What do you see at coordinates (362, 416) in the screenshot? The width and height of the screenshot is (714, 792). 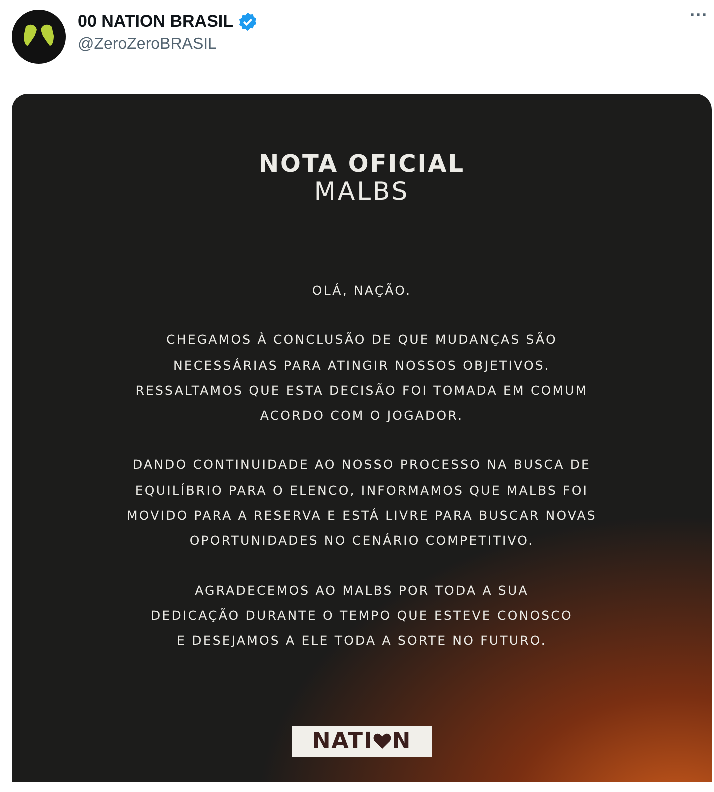 I see `notice-line: ACORDO COM O JOGADOR.` at bounding box center [362, 416].